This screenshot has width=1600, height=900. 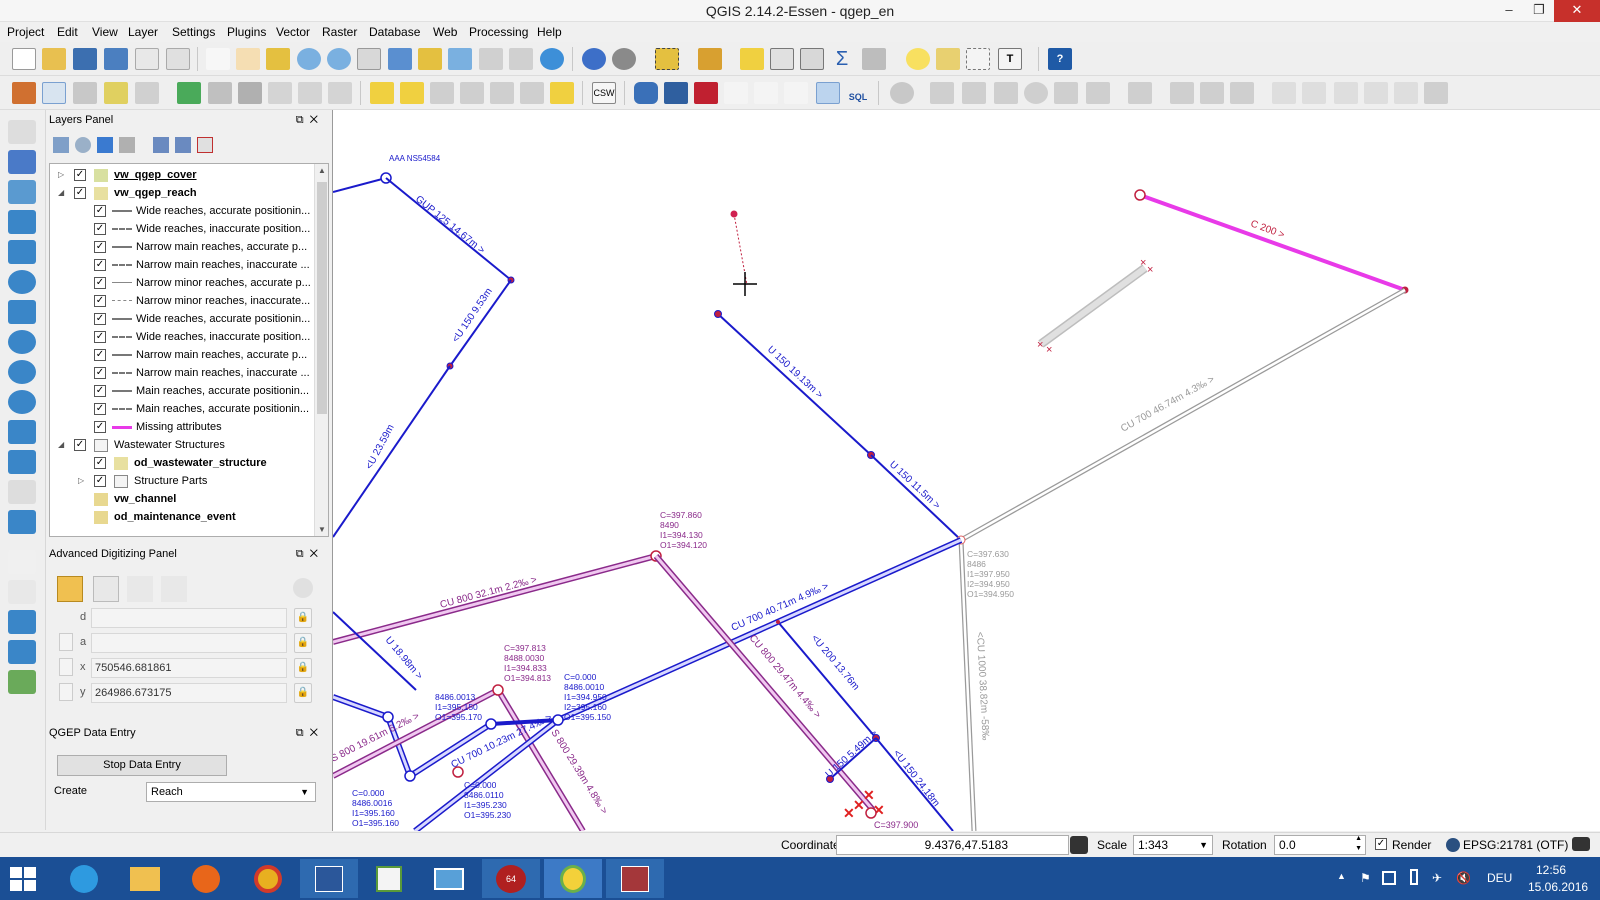 What do you see at coordinates (1212, 93) in the screenshot?
I see `merge-selected-icon` at bounding box center [1212, 93].